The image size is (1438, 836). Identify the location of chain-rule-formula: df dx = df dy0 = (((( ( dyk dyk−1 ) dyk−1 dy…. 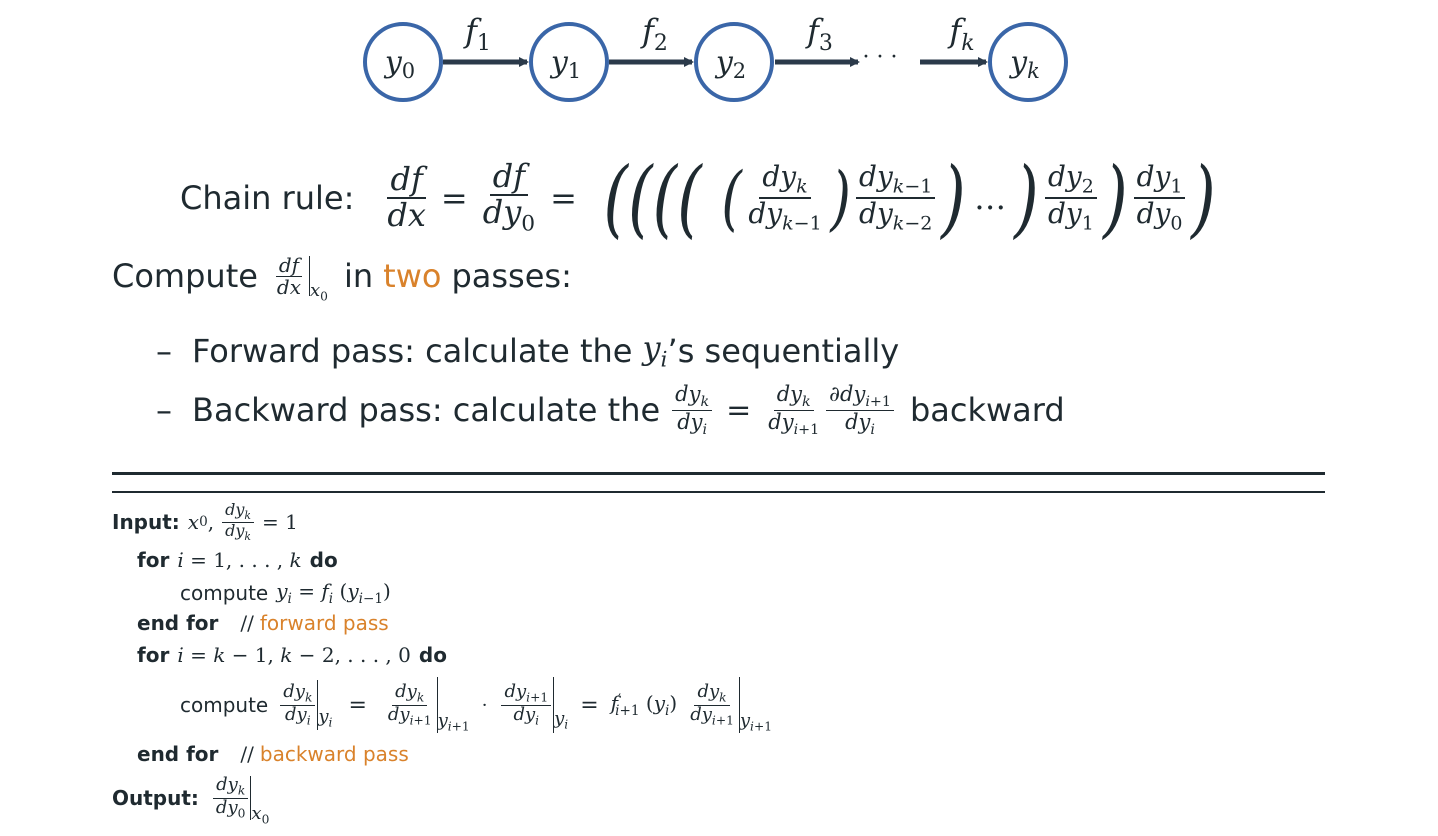
(802, 198).